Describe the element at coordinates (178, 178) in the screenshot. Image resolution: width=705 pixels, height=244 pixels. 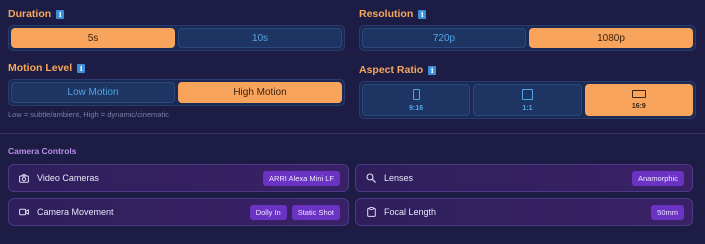
I see `video-cameras-control: Video Cameras ARRI Alexa Mini LF` at that location.